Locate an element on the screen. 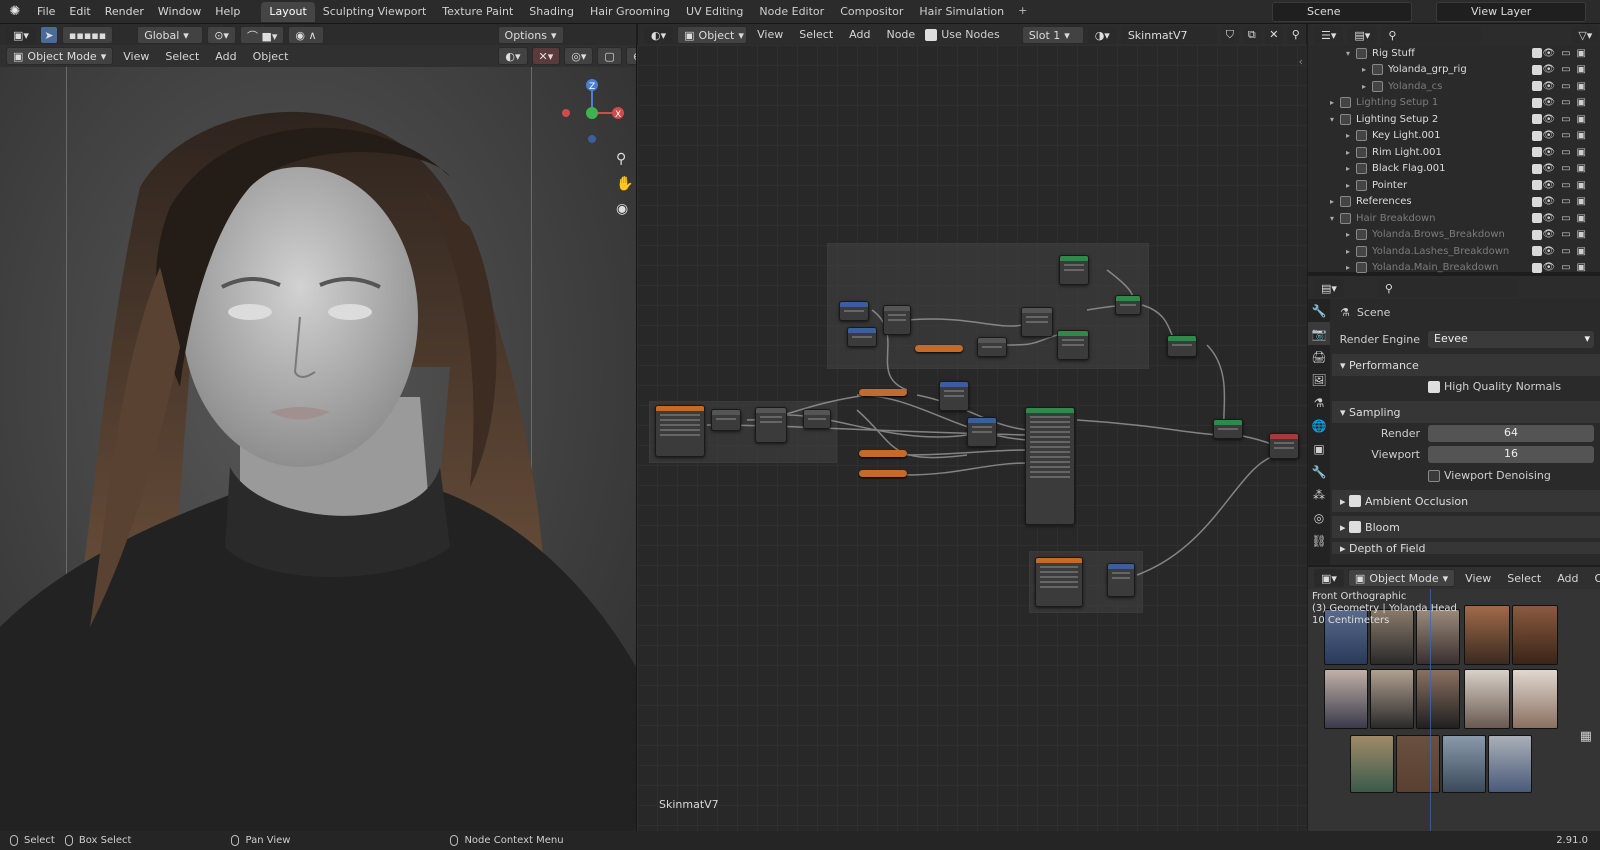  node-menu-node: Node is located at coordinates (900, 34).